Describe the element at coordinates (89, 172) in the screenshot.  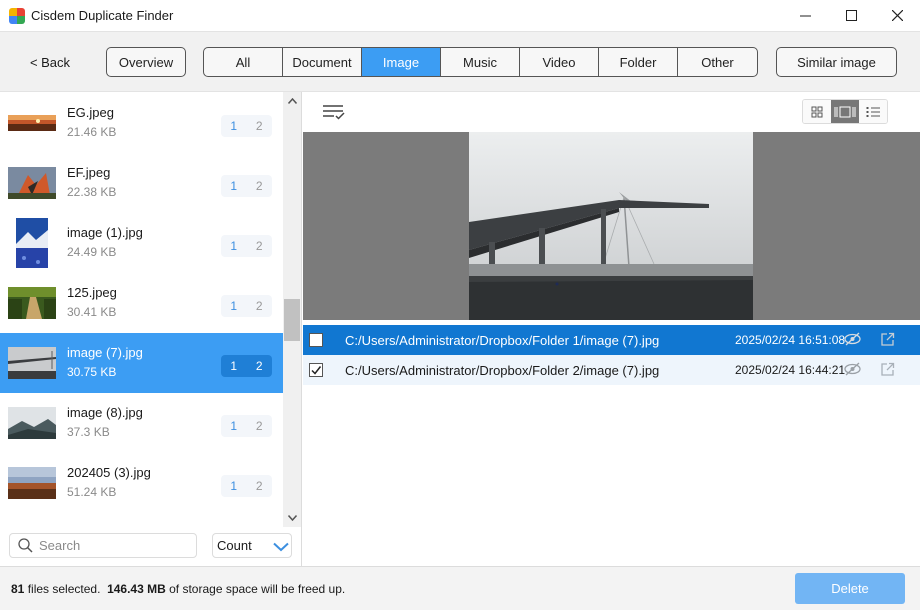
I see `file-name: EF.jpeg` at that location.